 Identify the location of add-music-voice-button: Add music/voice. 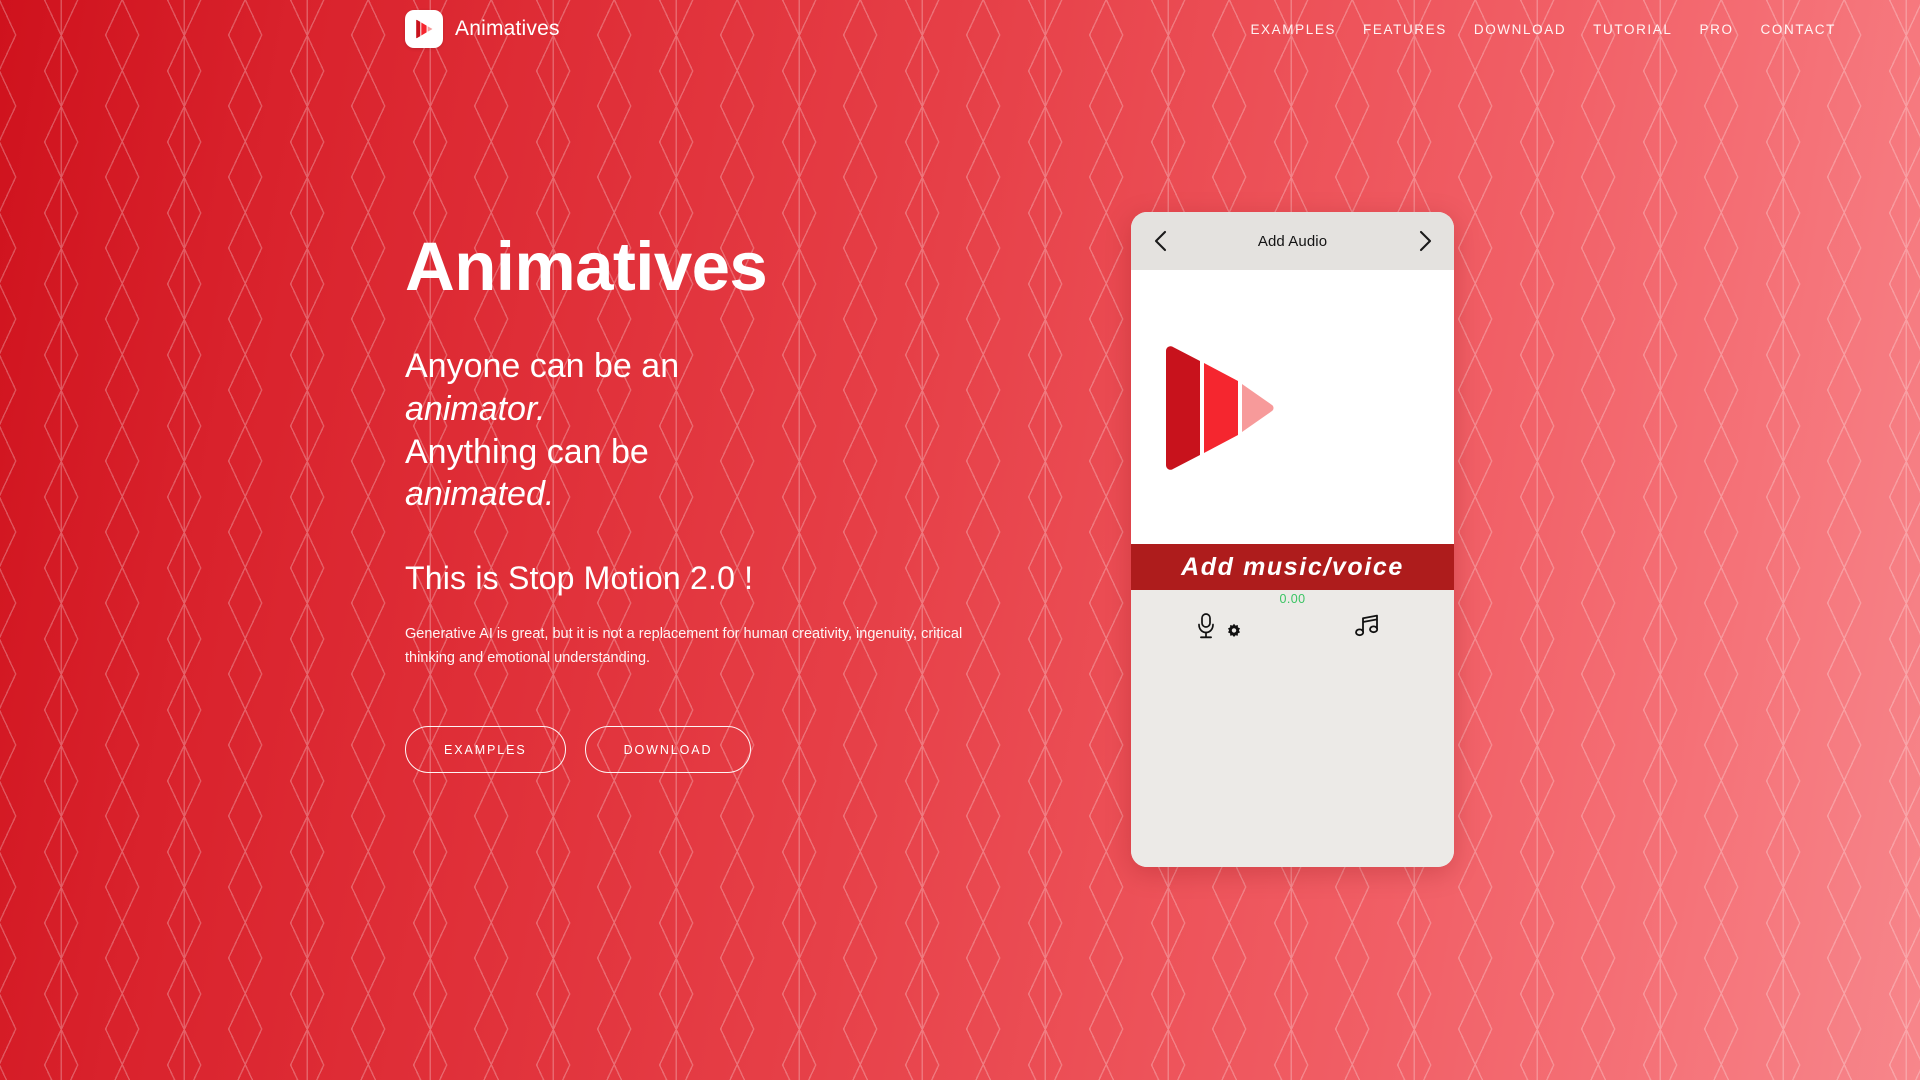
(1292, 567).